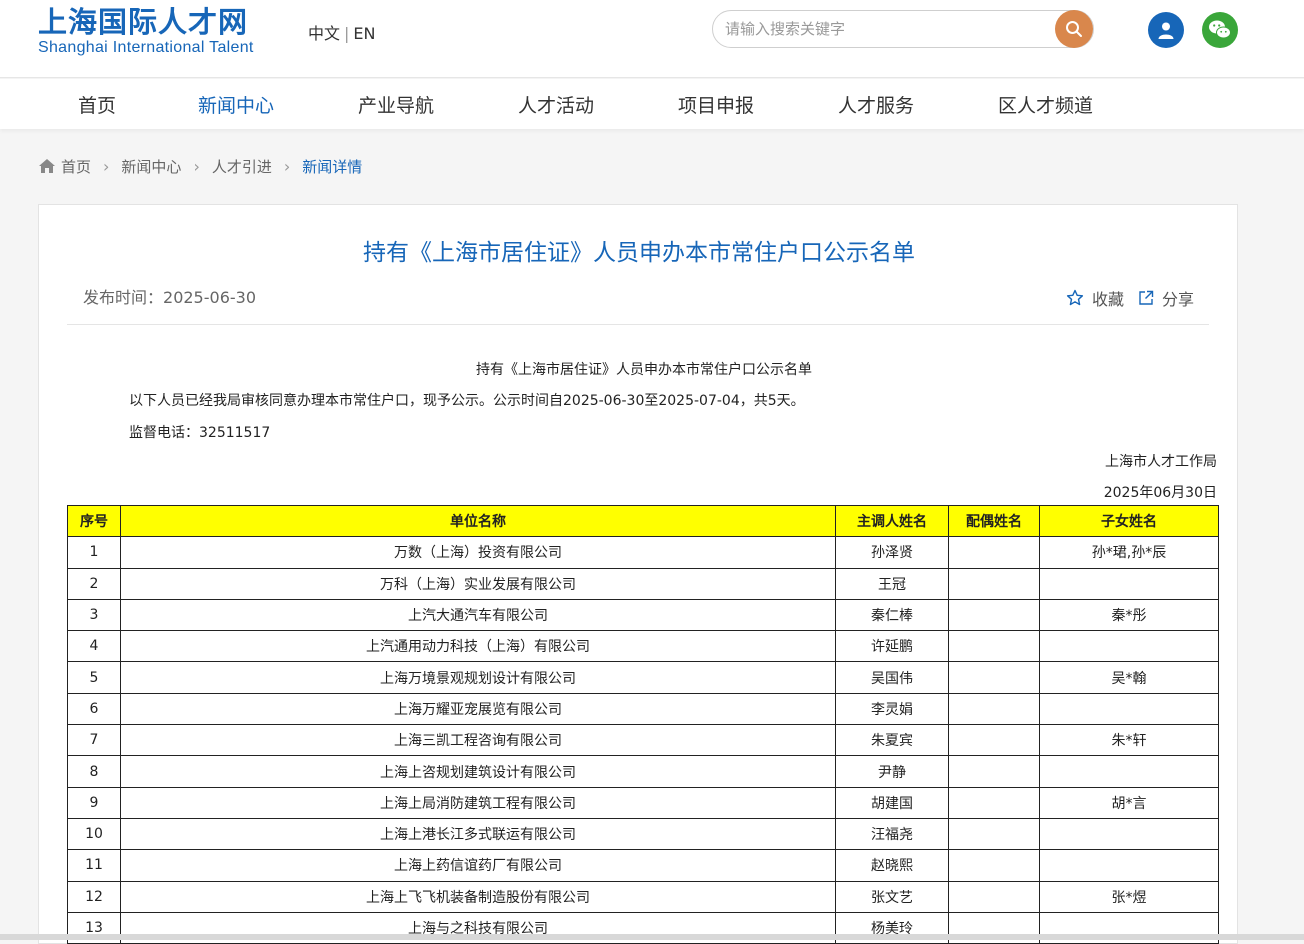 The image size is (1304, 944). Describe the element at coordinates (892, 865) in the screenshot. I see `cell-applicant: 赵晓熙` at that location.